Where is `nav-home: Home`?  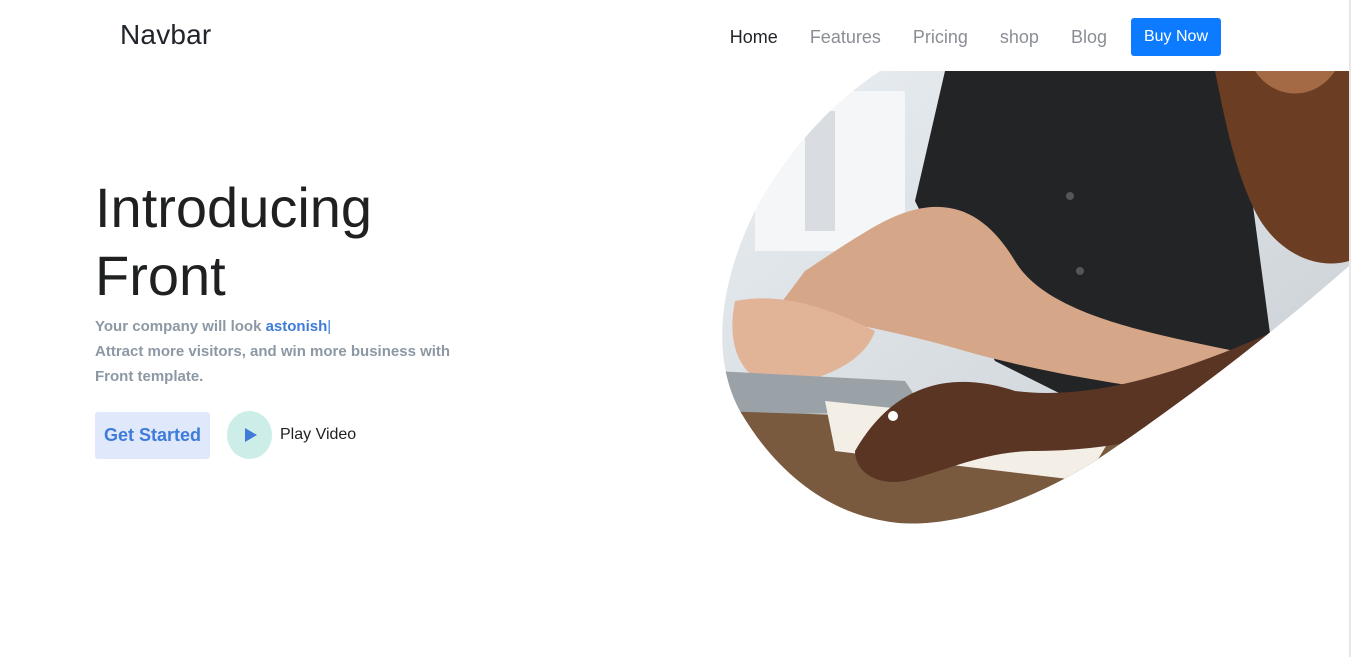
nav-home: Home is located at coordinates (754, 37).